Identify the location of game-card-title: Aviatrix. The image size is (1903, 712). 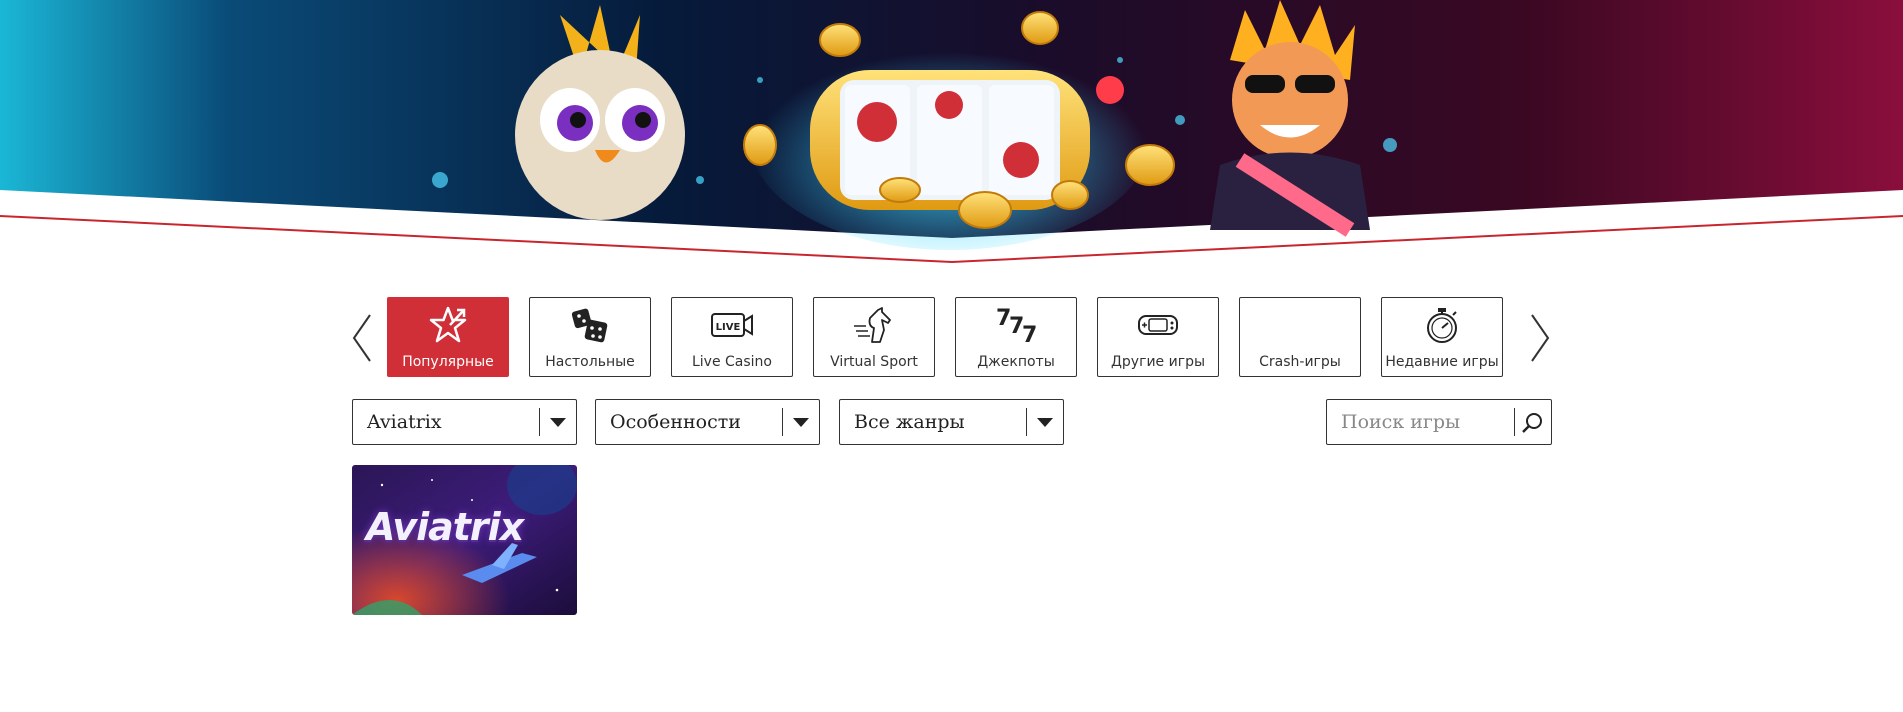
(445, 527).